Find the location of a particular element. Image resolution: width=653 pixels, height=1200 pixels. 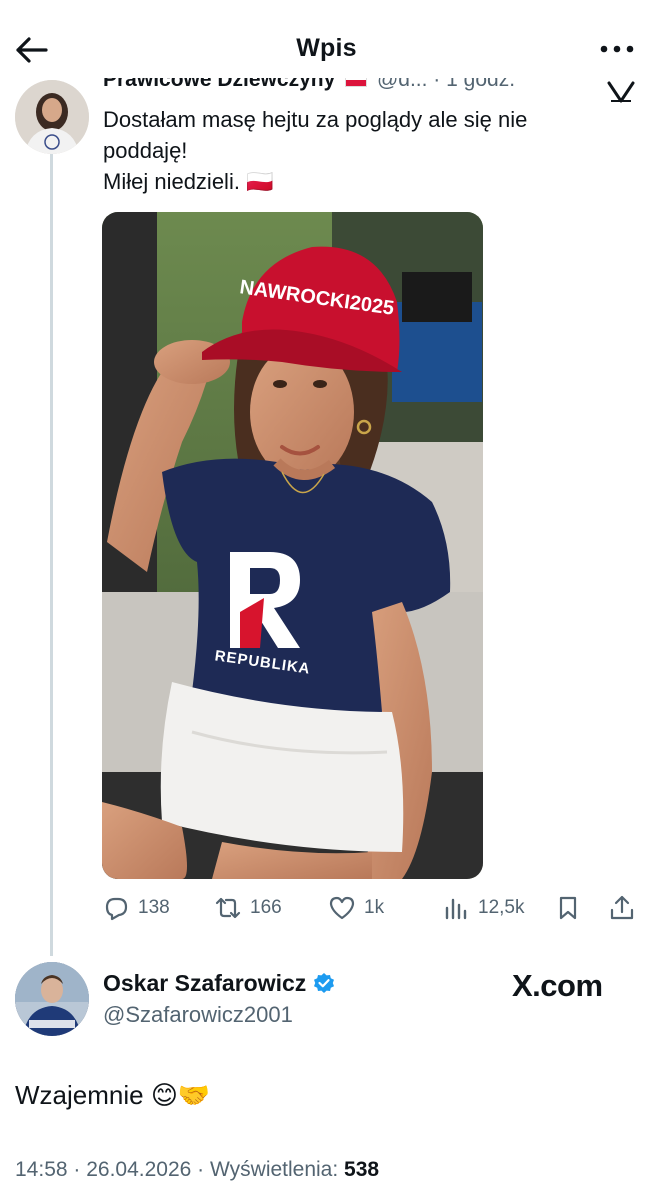

repost-count: 166 is located at coordinates (266, 907).